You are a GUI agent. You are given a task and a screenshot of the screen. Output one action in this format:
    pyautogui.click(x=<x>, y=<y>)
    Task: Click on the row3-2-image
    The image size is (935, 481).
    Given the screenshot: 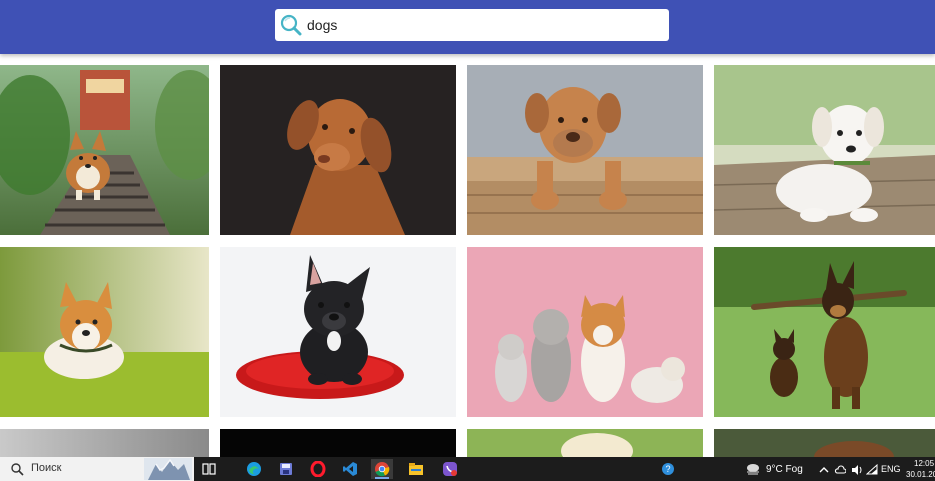 What is the action you would take?
    pyautogui.click(x=338, y=443)
    